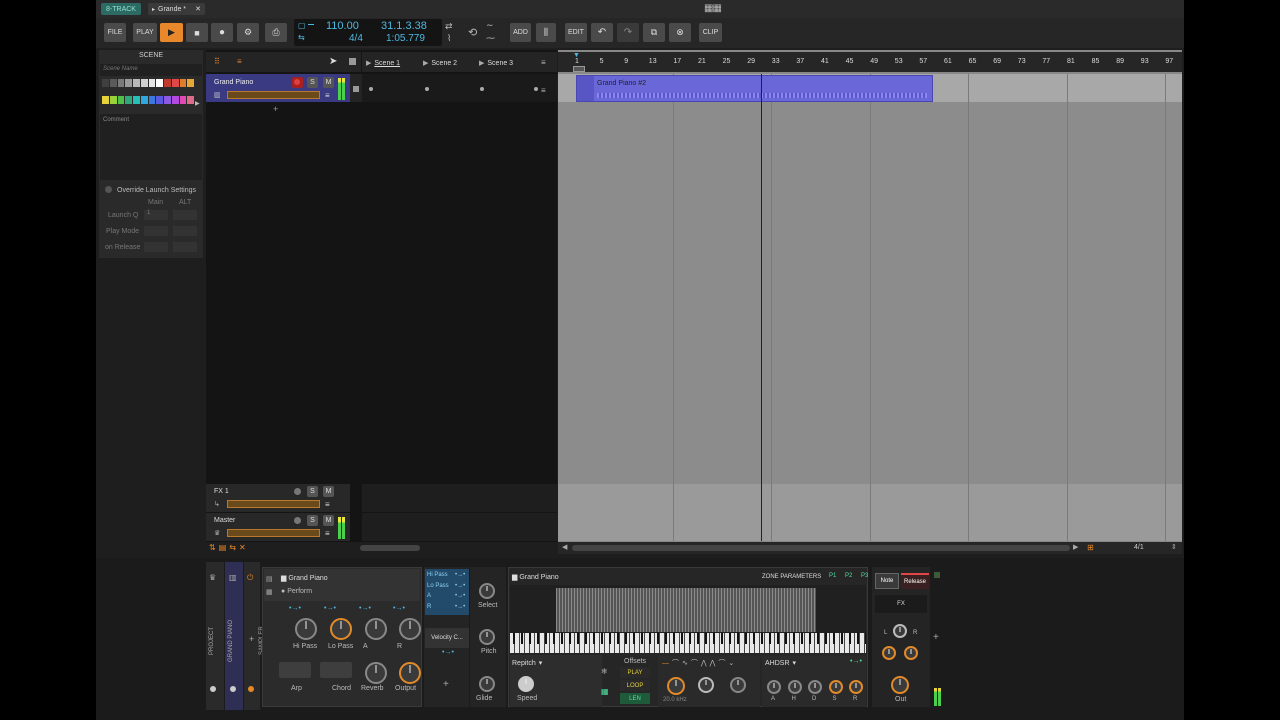 The height and width of the screenshot is (720, 1280). Describe the element at coordinates (794, 687) in the screenshot. I see `env-knob-h` at that location.